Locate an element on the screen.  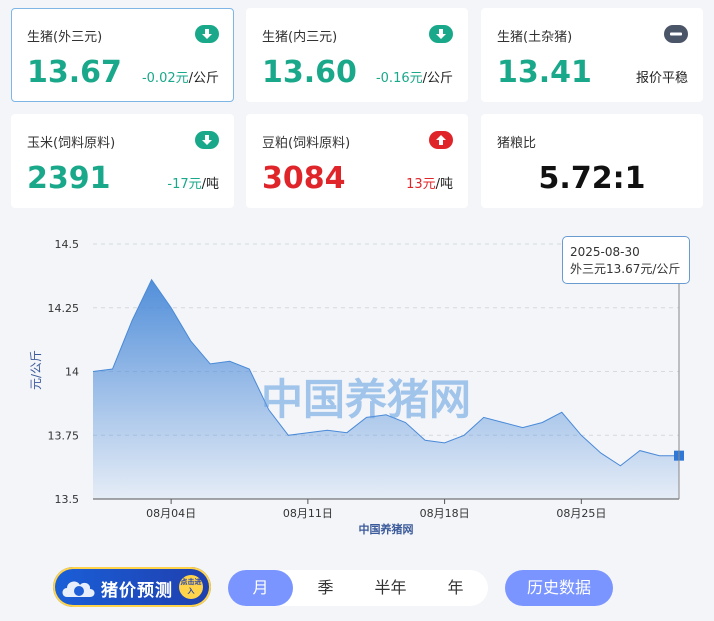
price-card-tuzazhu: 生猪(土杂猪) 13.41 报价平稳 is located at coordinates (592, 55).